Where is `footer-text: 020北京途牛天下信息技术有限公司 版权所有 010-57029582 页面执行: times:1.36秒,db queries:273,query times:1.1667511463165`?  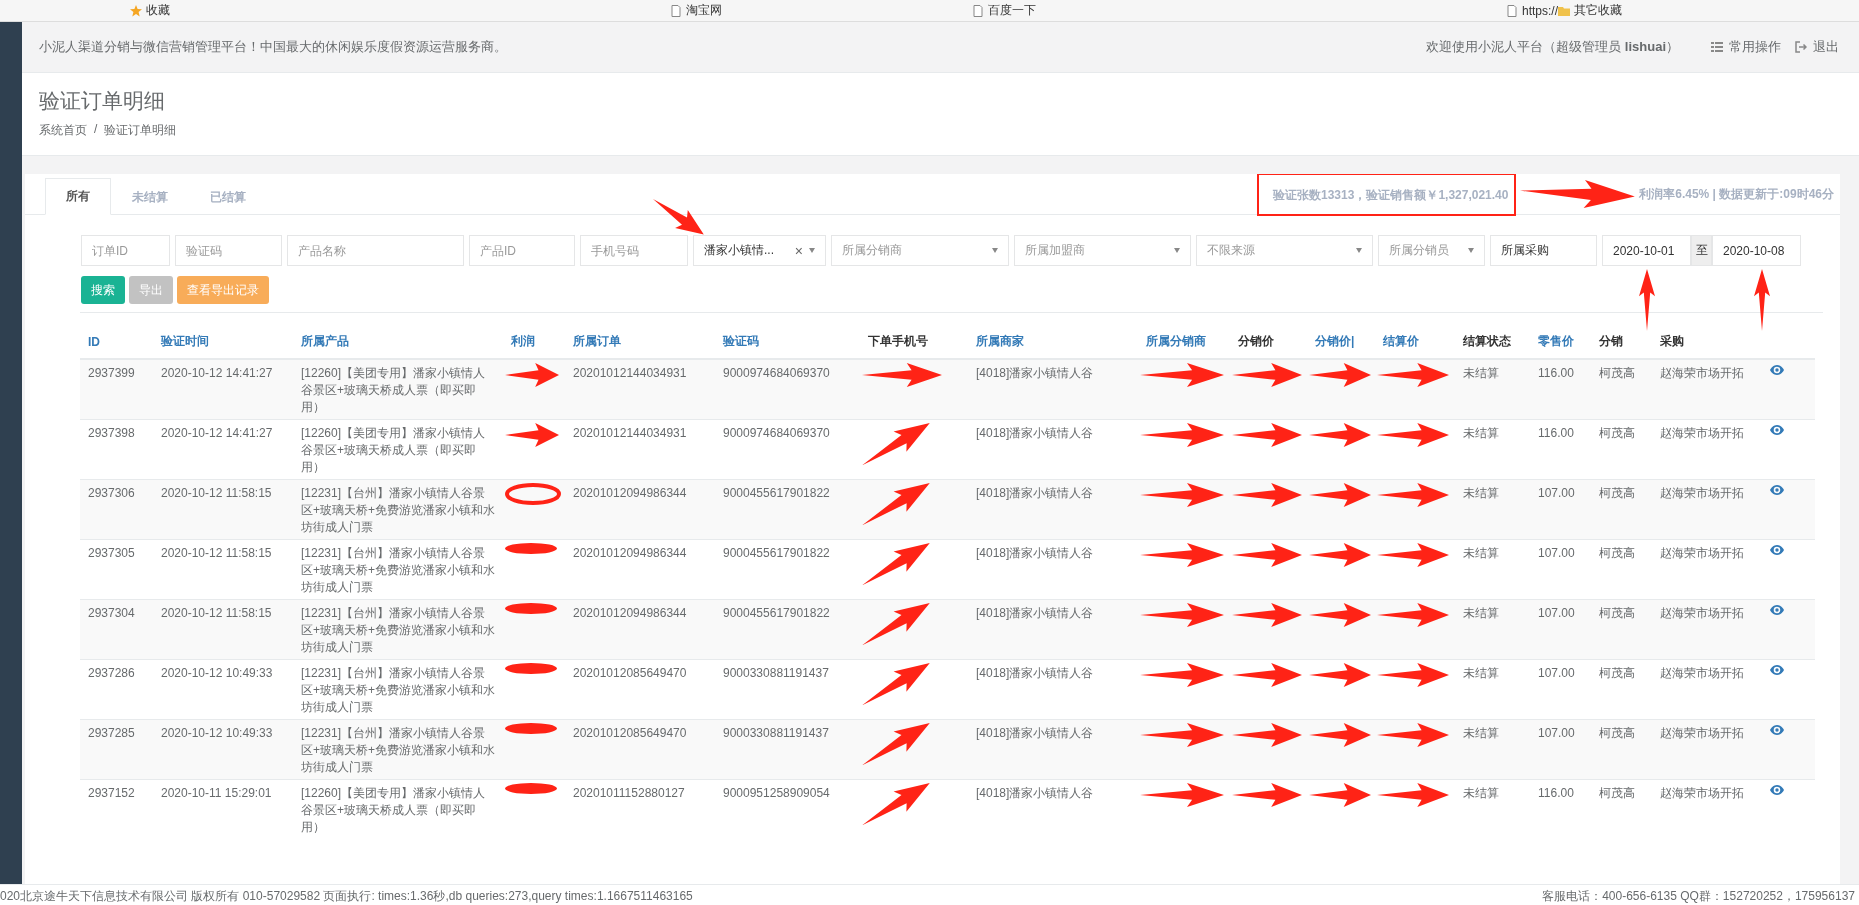
footer-text: 020北京途牛天下信息技术有限公司 版权所有 010-57029582 页面执行: times:1.36秒,db queries:273,query times:1.1667511463165 is located at coordinates (346, 896).